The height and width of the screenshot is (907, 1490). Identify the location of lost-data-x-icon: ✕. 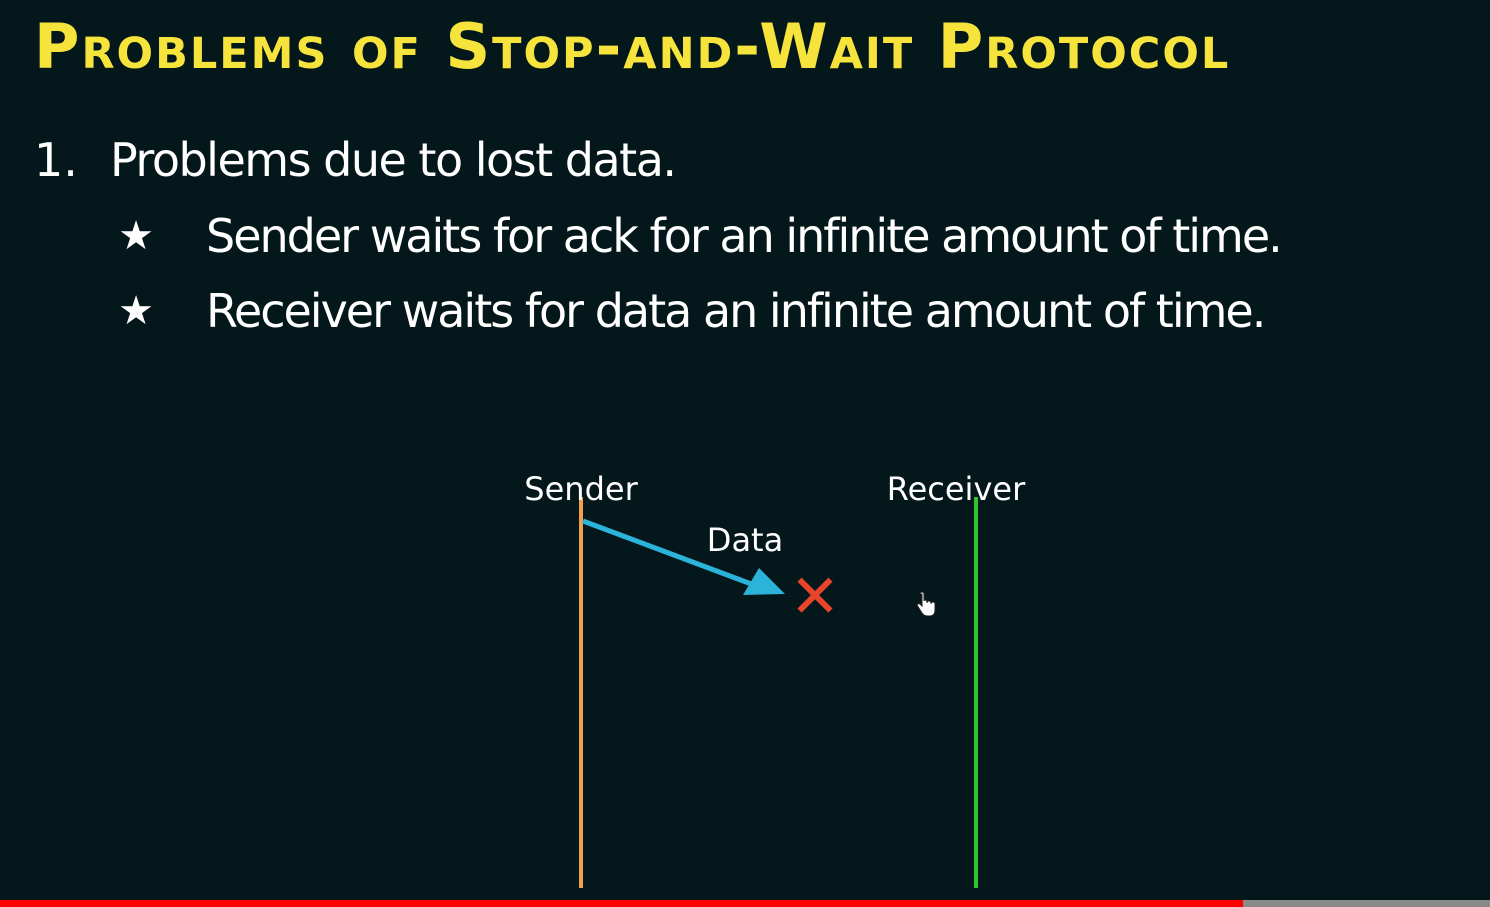
(815, 597).